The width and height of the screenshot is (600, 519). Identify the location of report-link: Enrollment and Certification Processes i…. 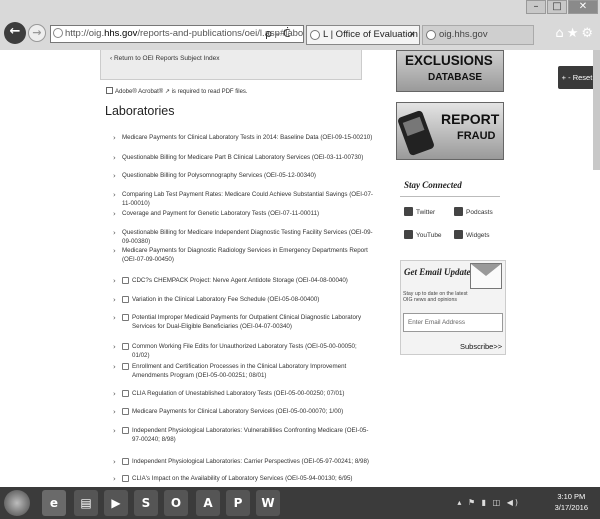
(243, 371).